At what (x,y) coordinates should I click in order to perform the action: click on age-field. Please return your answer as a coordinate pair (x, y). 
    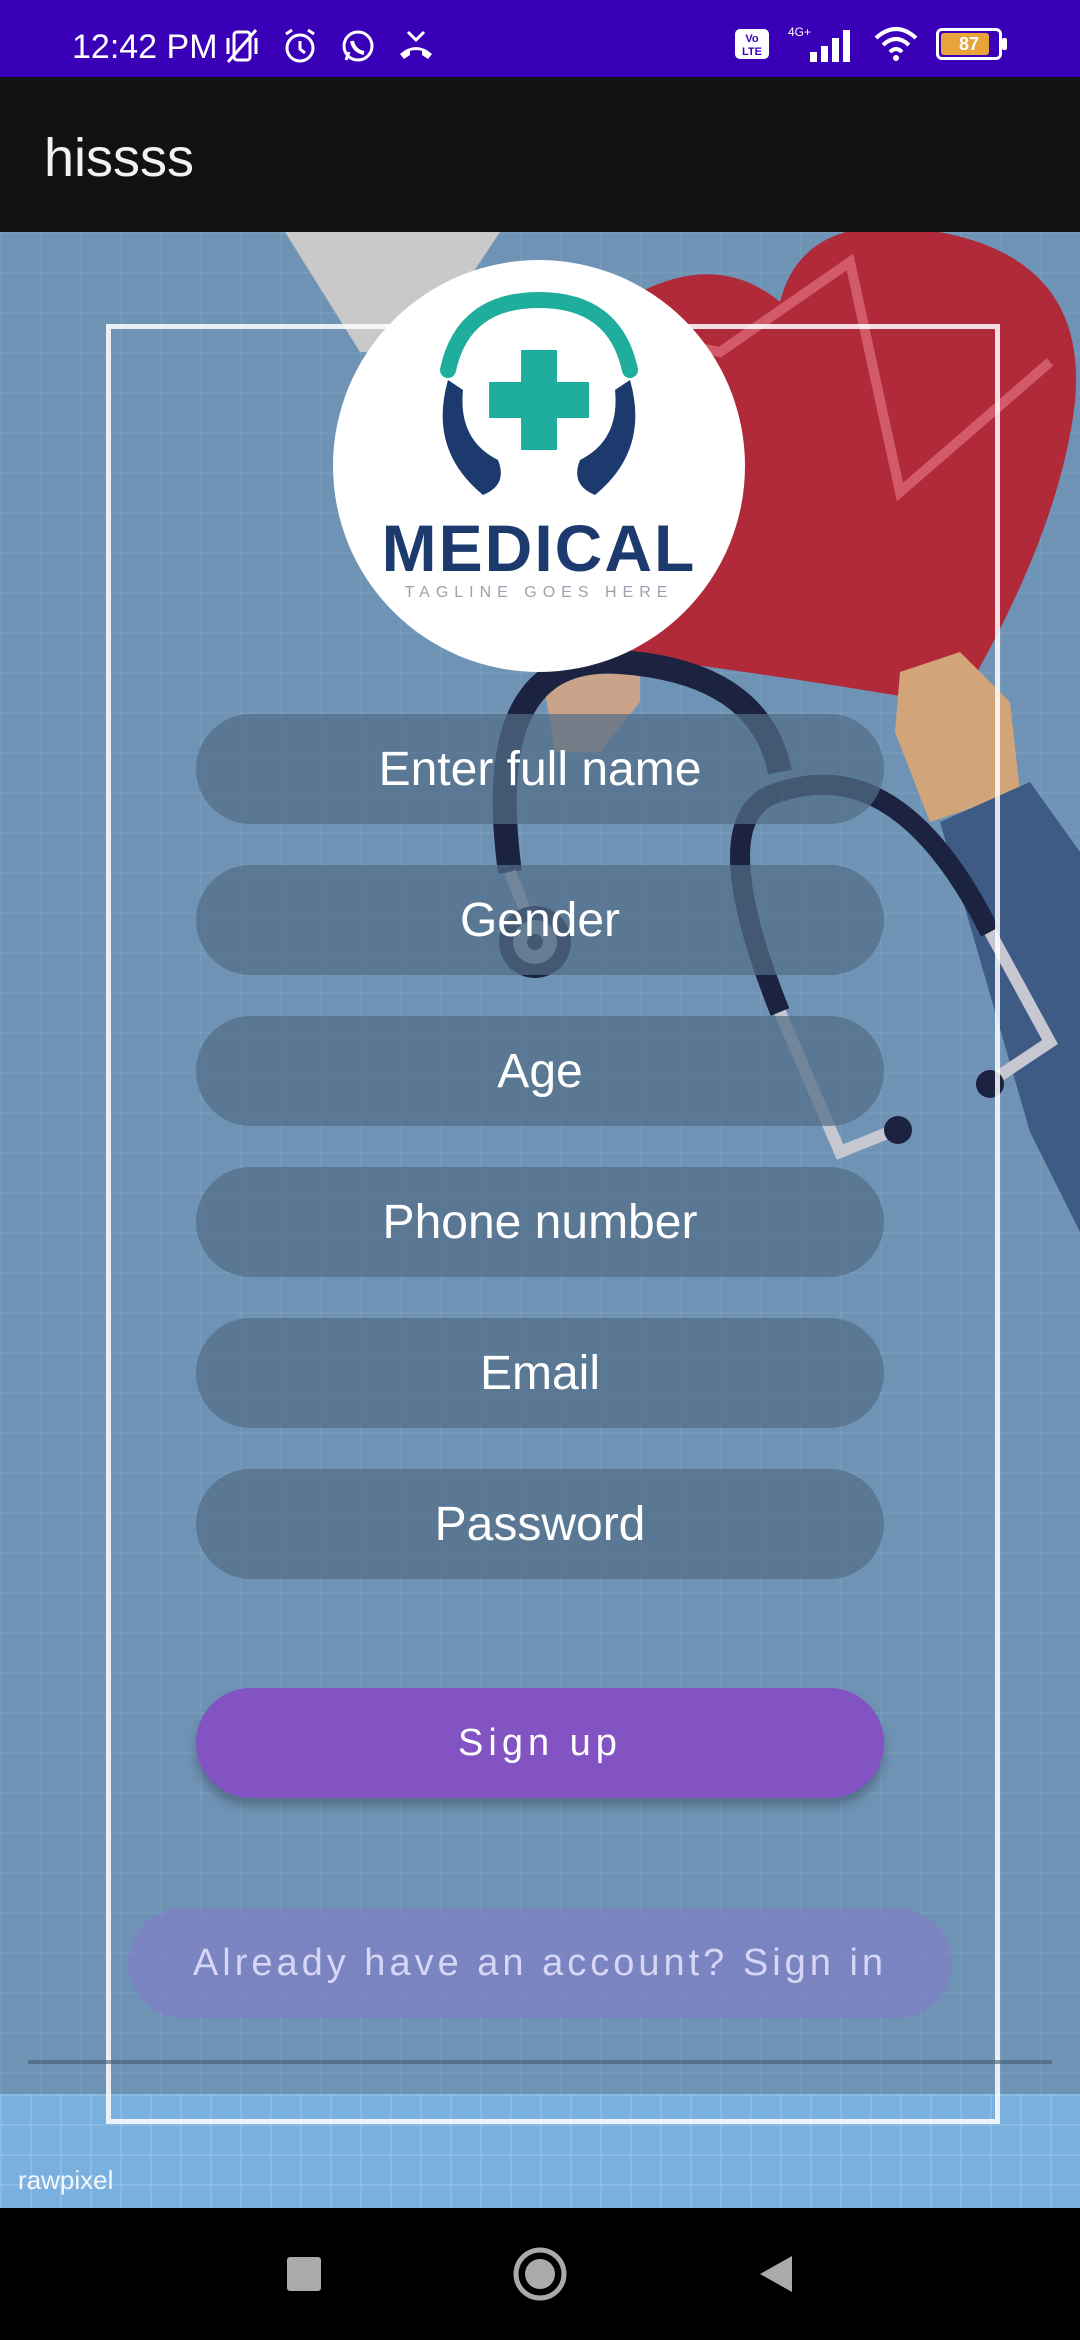
    Looking at the image, I should click on (540, 1071).